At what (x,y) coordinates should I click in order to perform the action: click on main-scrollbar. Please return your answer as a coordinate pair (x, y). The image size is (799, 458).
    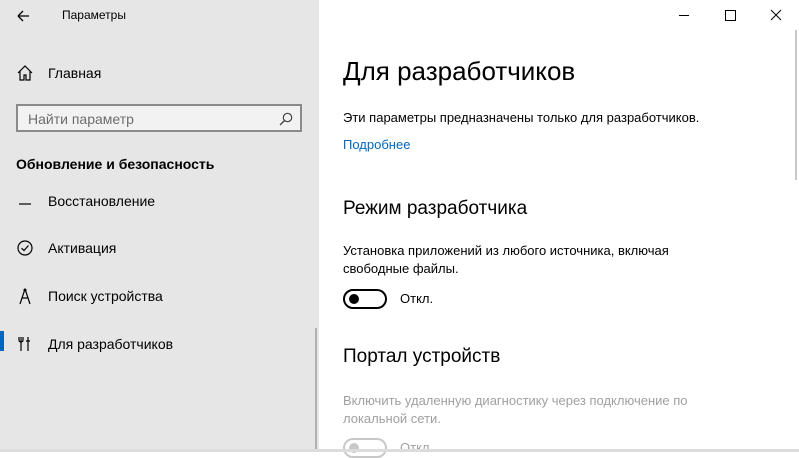
    Looking at the image, I should click on (796, 105).